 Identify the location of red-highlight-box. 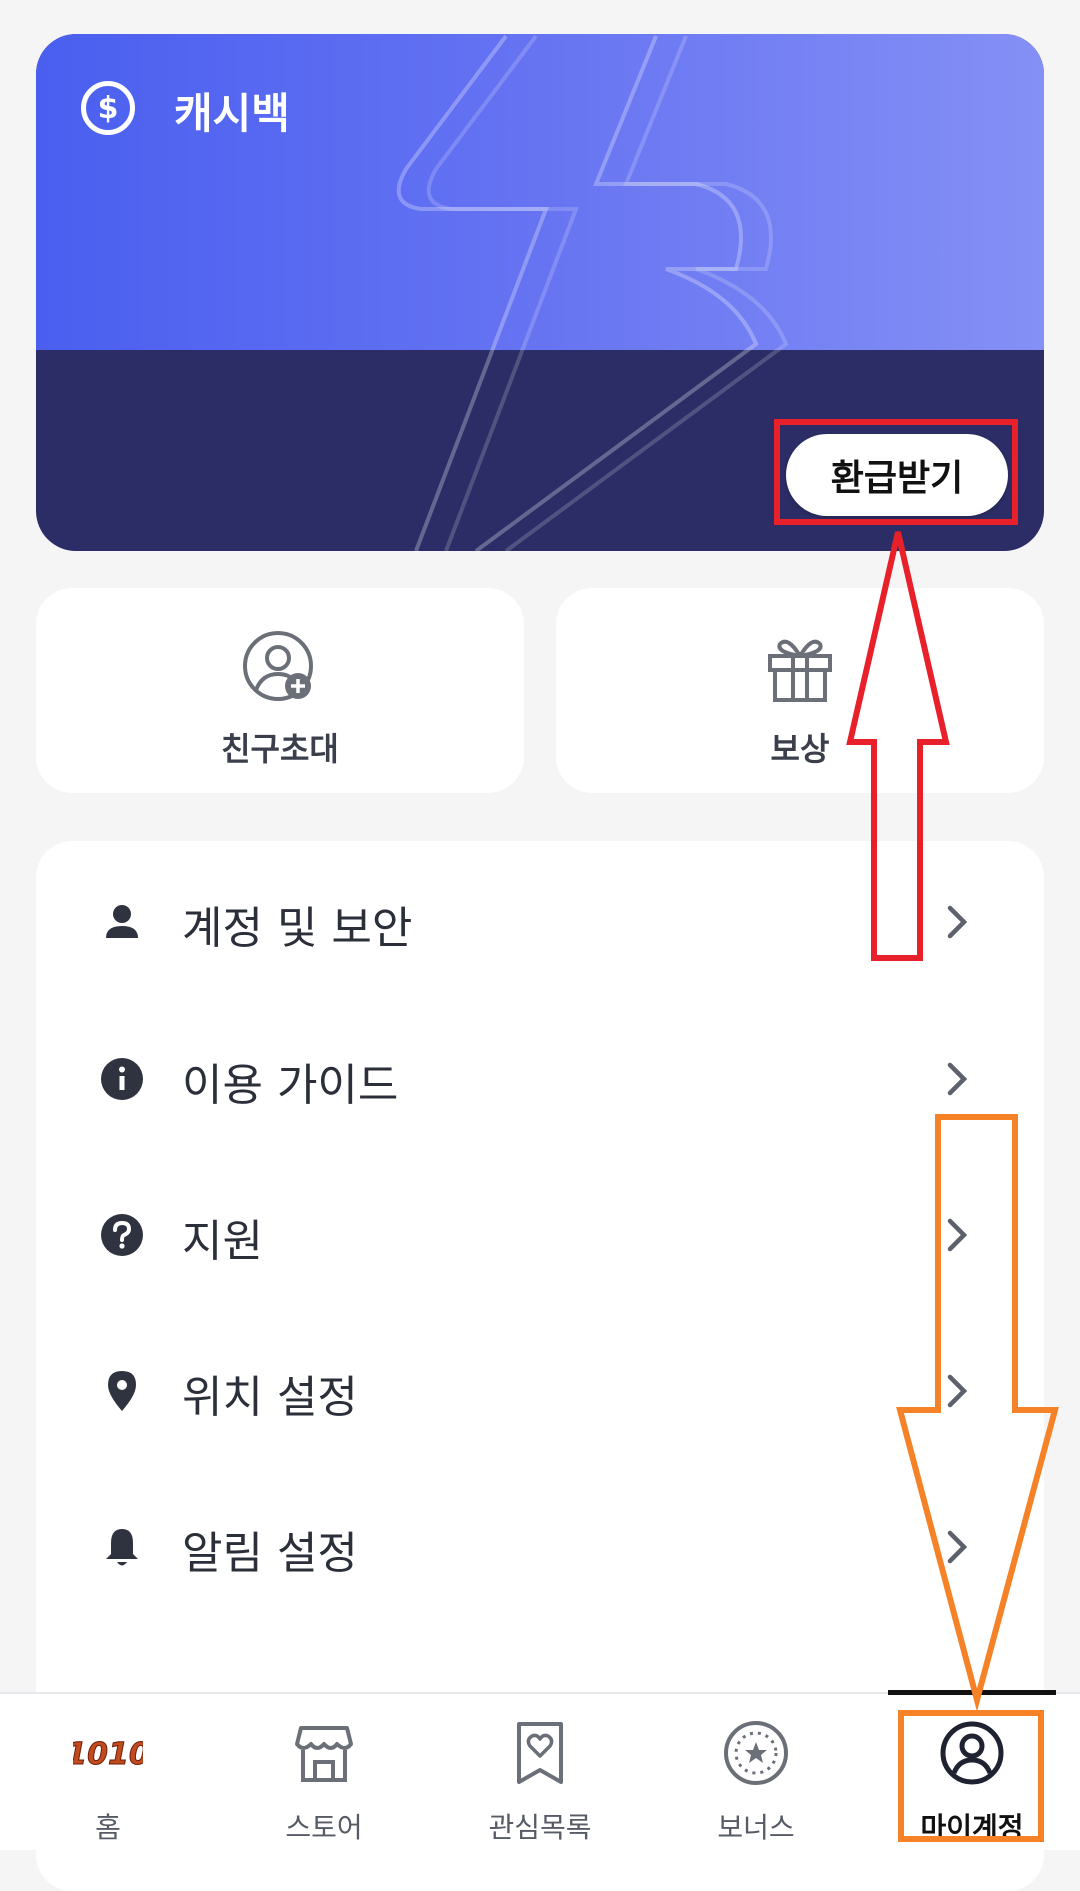
(896, 472).